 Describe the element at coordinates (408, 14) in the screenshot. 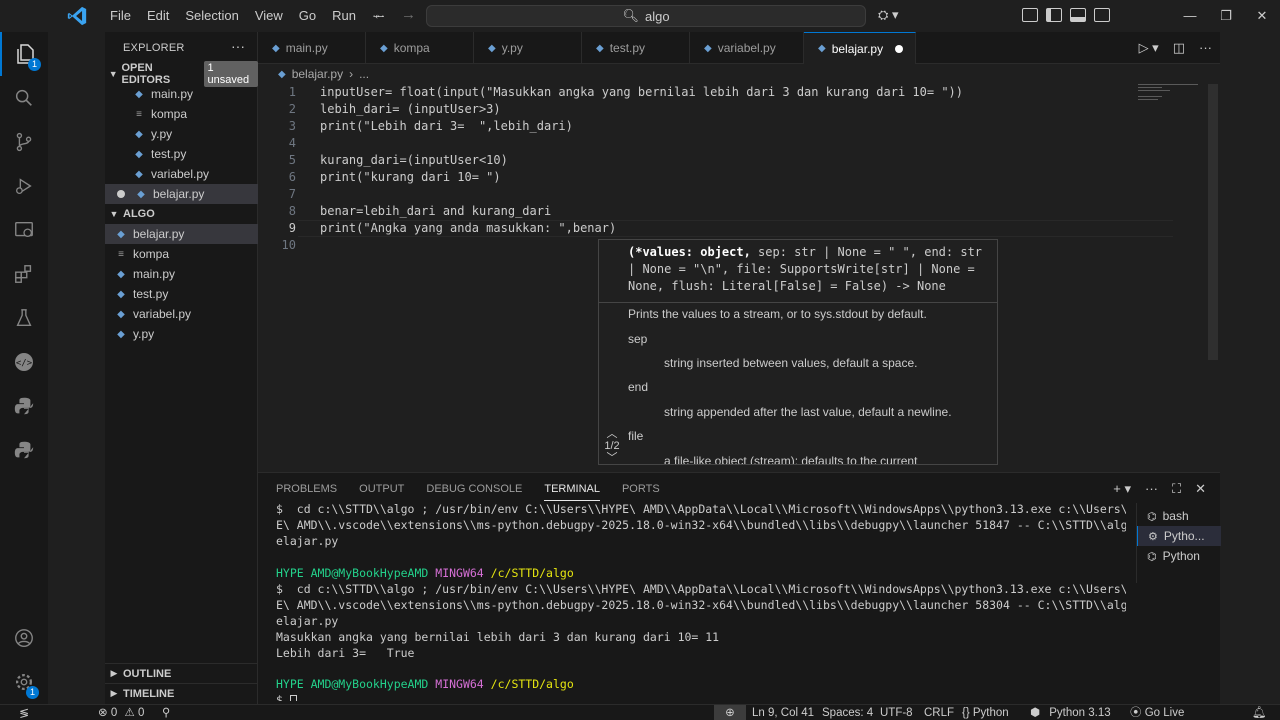

I see `forward-arrow-icon: →` at that location.